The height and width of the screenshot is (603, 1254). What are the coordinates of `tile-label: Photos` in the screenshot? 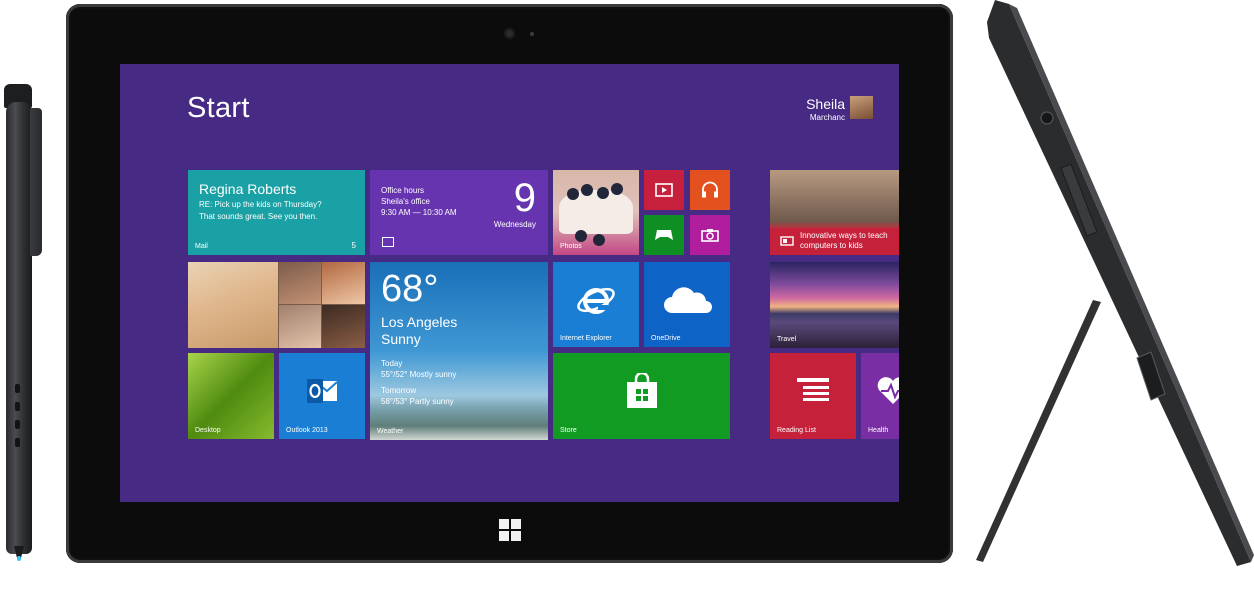 It's located at (571, 246).